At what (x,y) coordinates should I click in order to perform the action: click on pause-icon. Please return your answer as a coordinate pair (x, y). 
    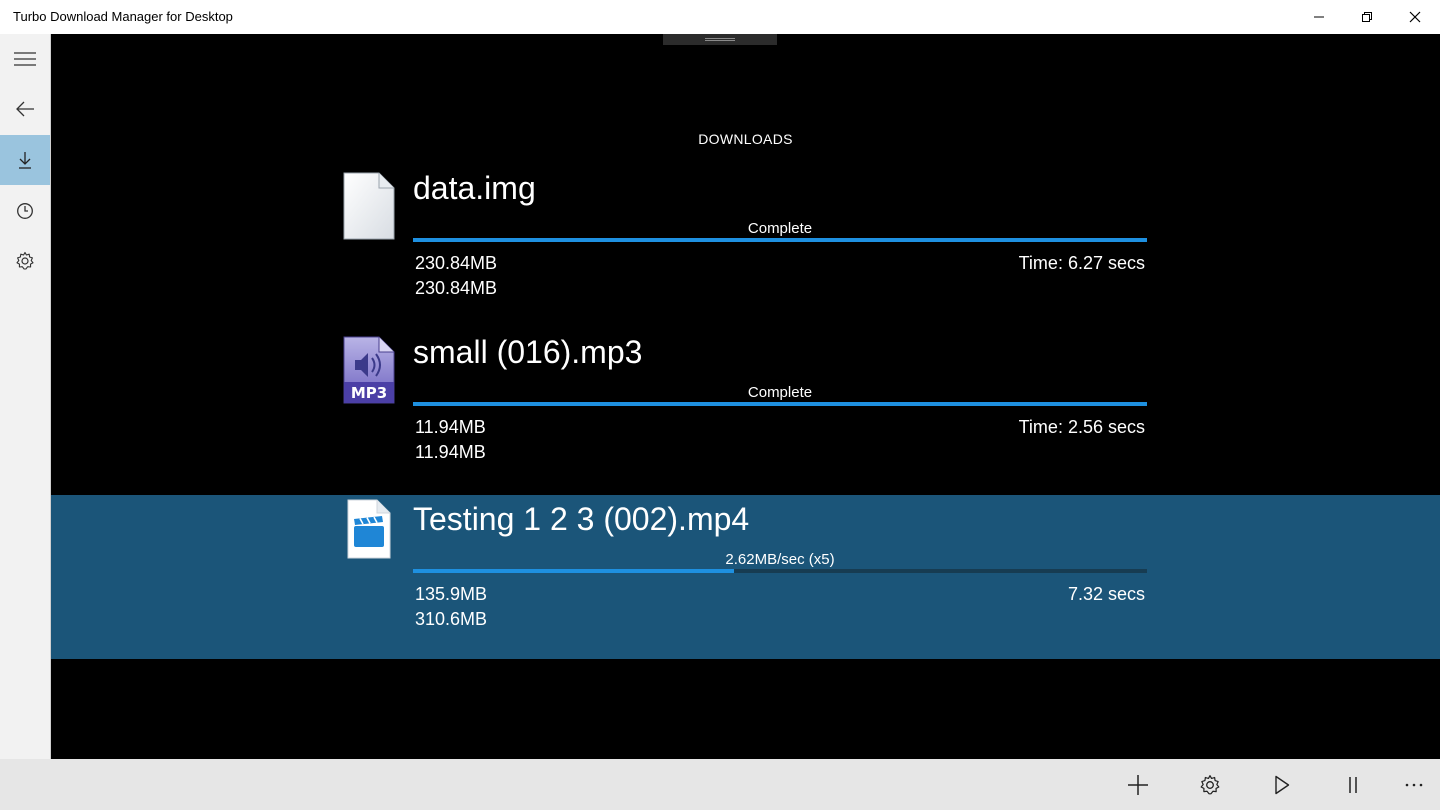
    Looking at the image, I should click on (1353, 785).